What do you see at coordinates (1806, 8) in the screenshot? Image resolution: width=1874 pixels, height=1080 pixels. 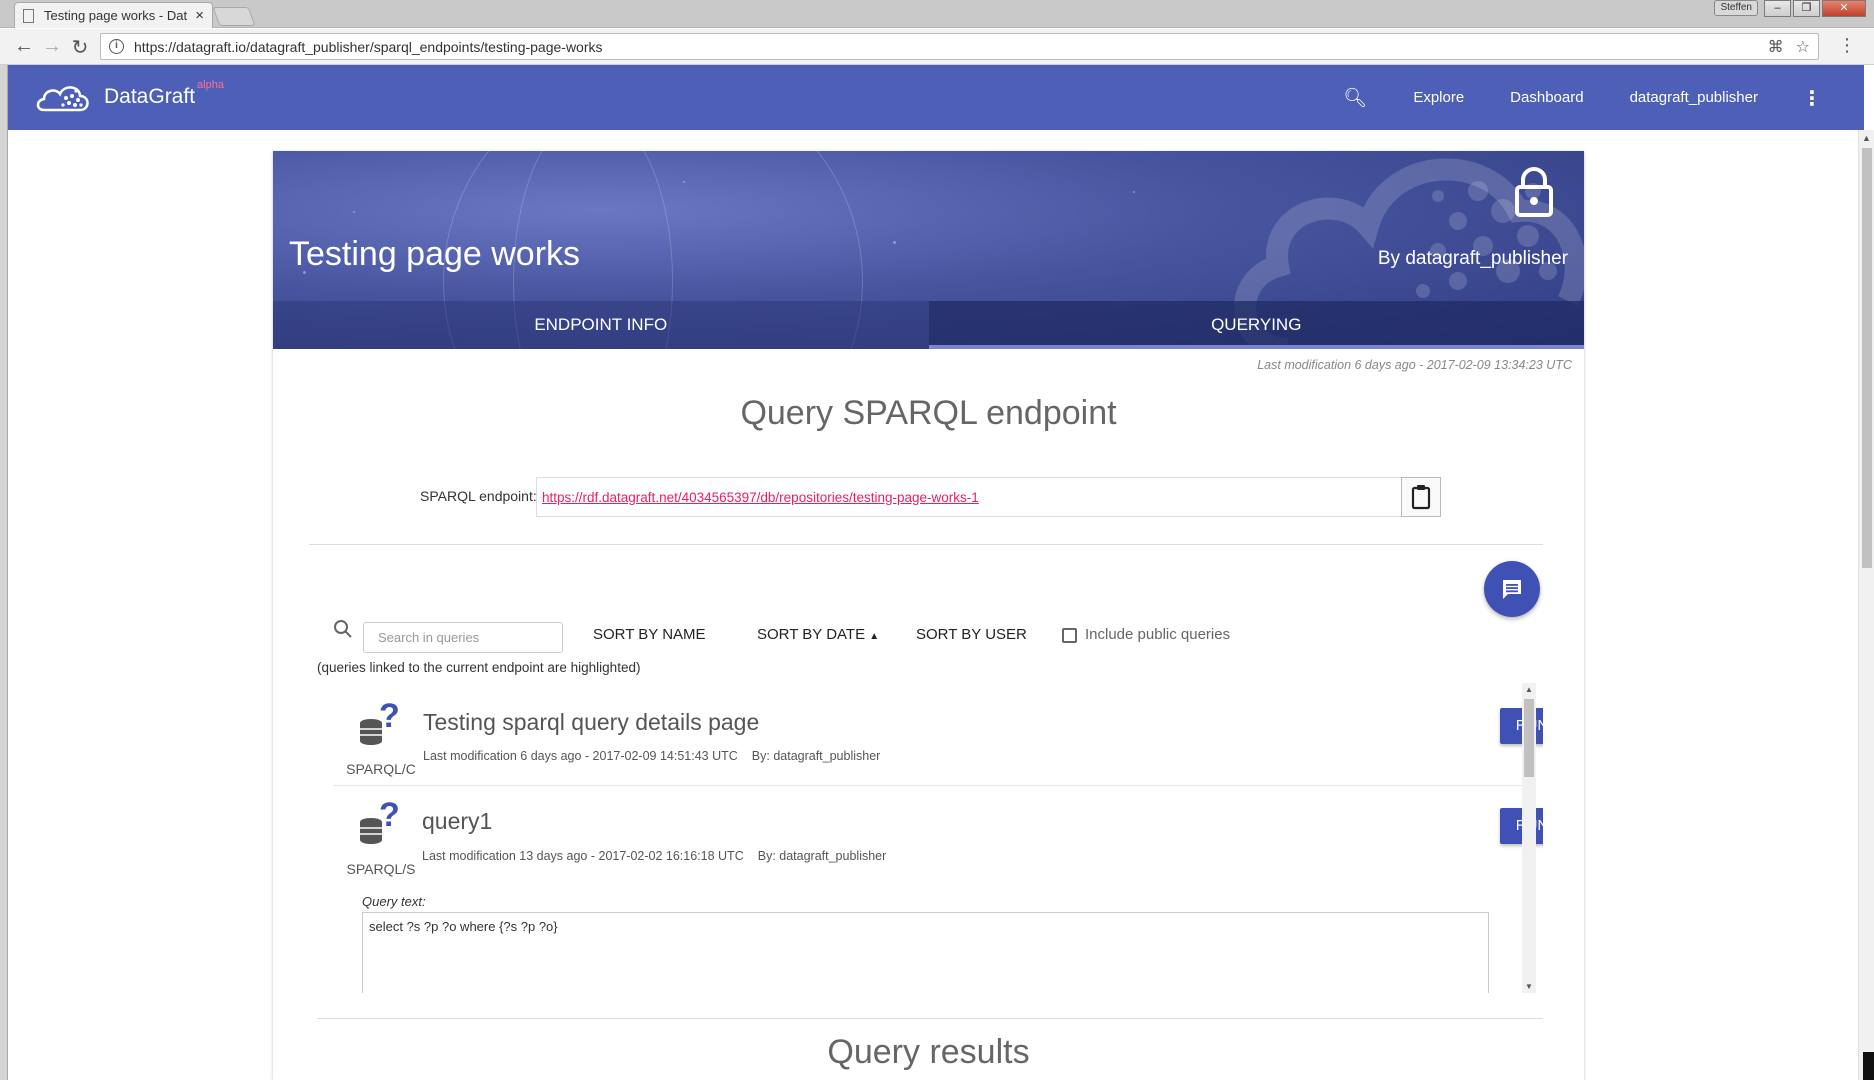 I see `restore-icon: ❐` at bounding box center [1806, 8].